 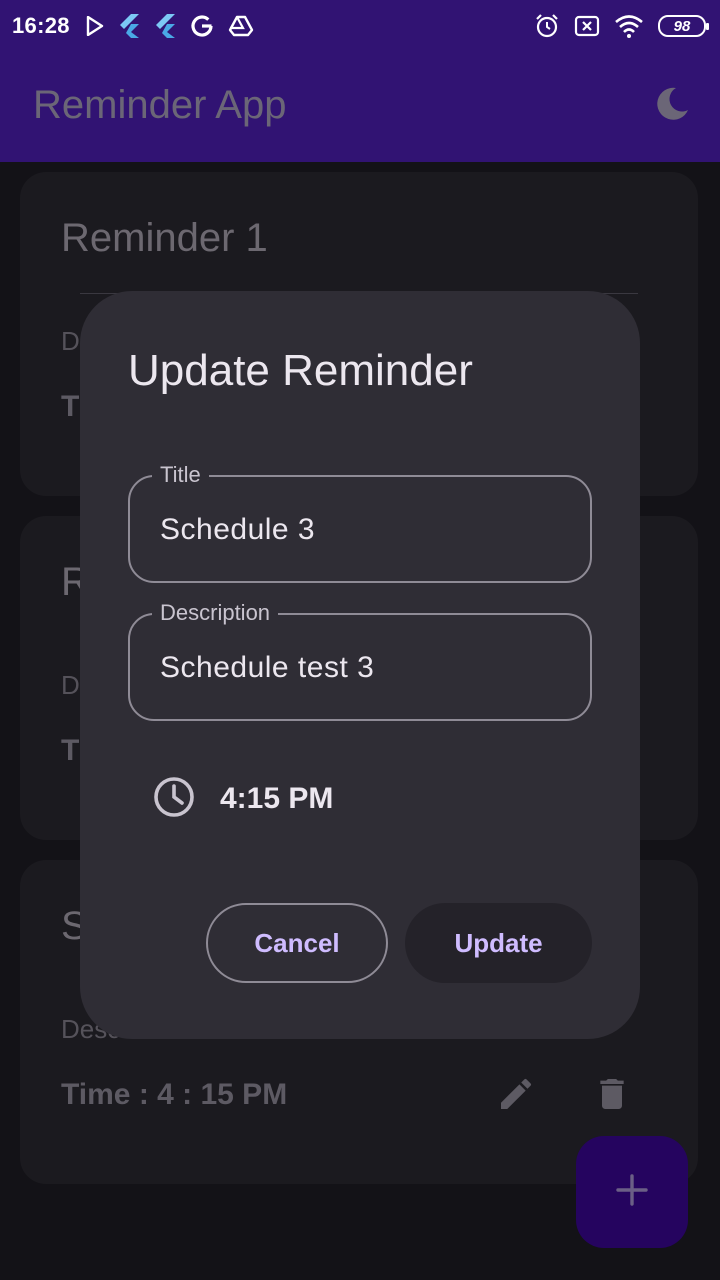 What do you see at coordinates (300, 370) in the screenshot?
I see `dialog-title: Update Reminder` at bounding box center [300, 370].